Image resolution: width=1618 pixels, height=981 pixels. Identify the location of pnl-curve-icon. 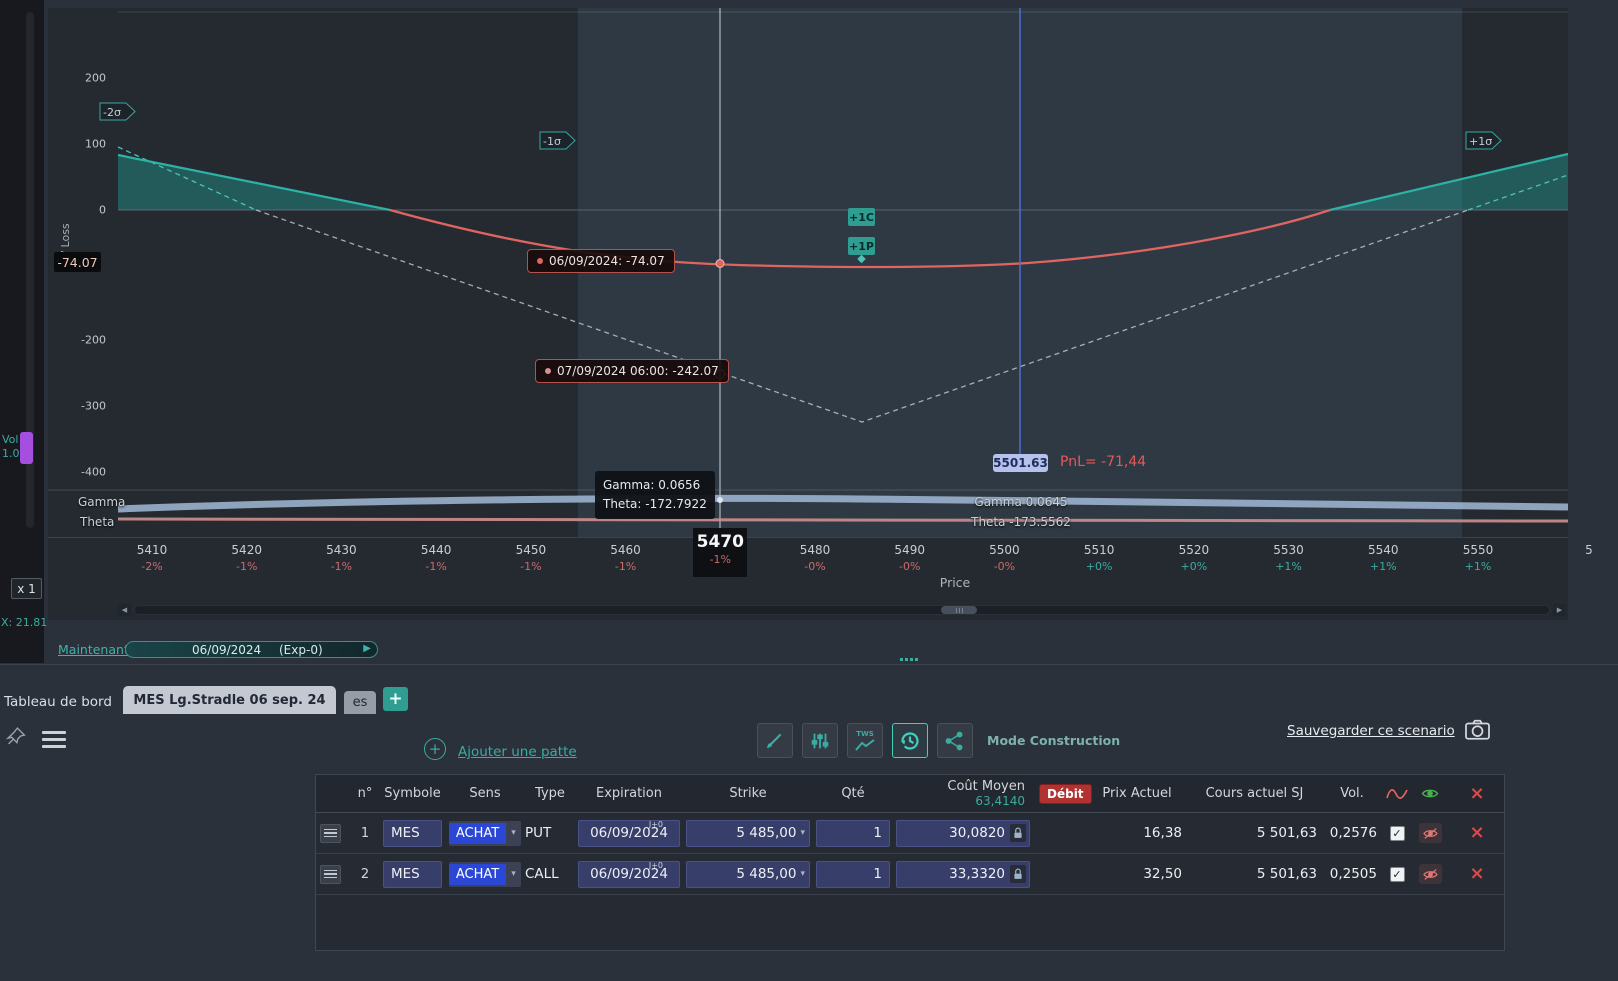
(1397, 793).